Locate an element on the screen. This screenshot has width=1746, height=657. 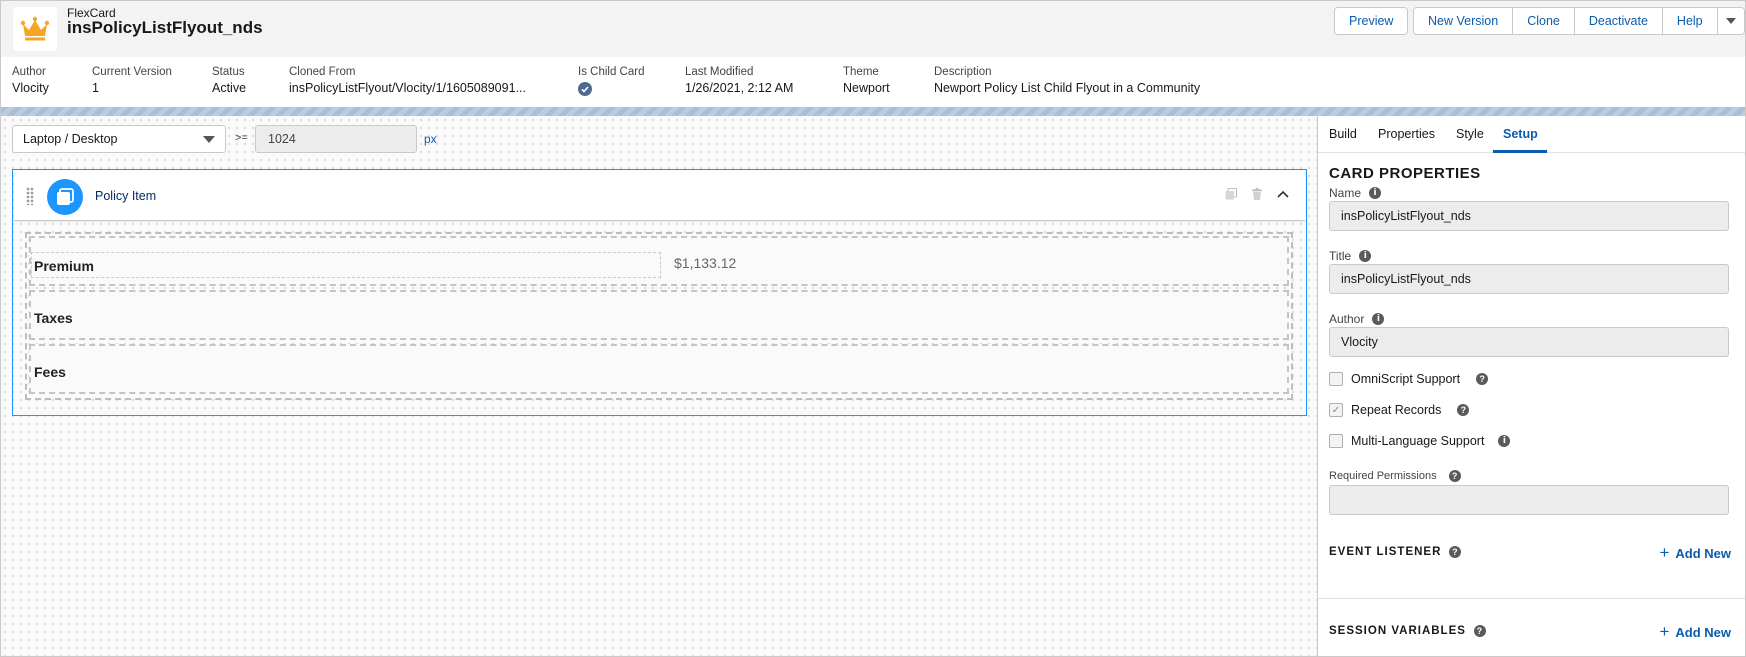
author-label: Author i is located at coordinates (1357, 319).